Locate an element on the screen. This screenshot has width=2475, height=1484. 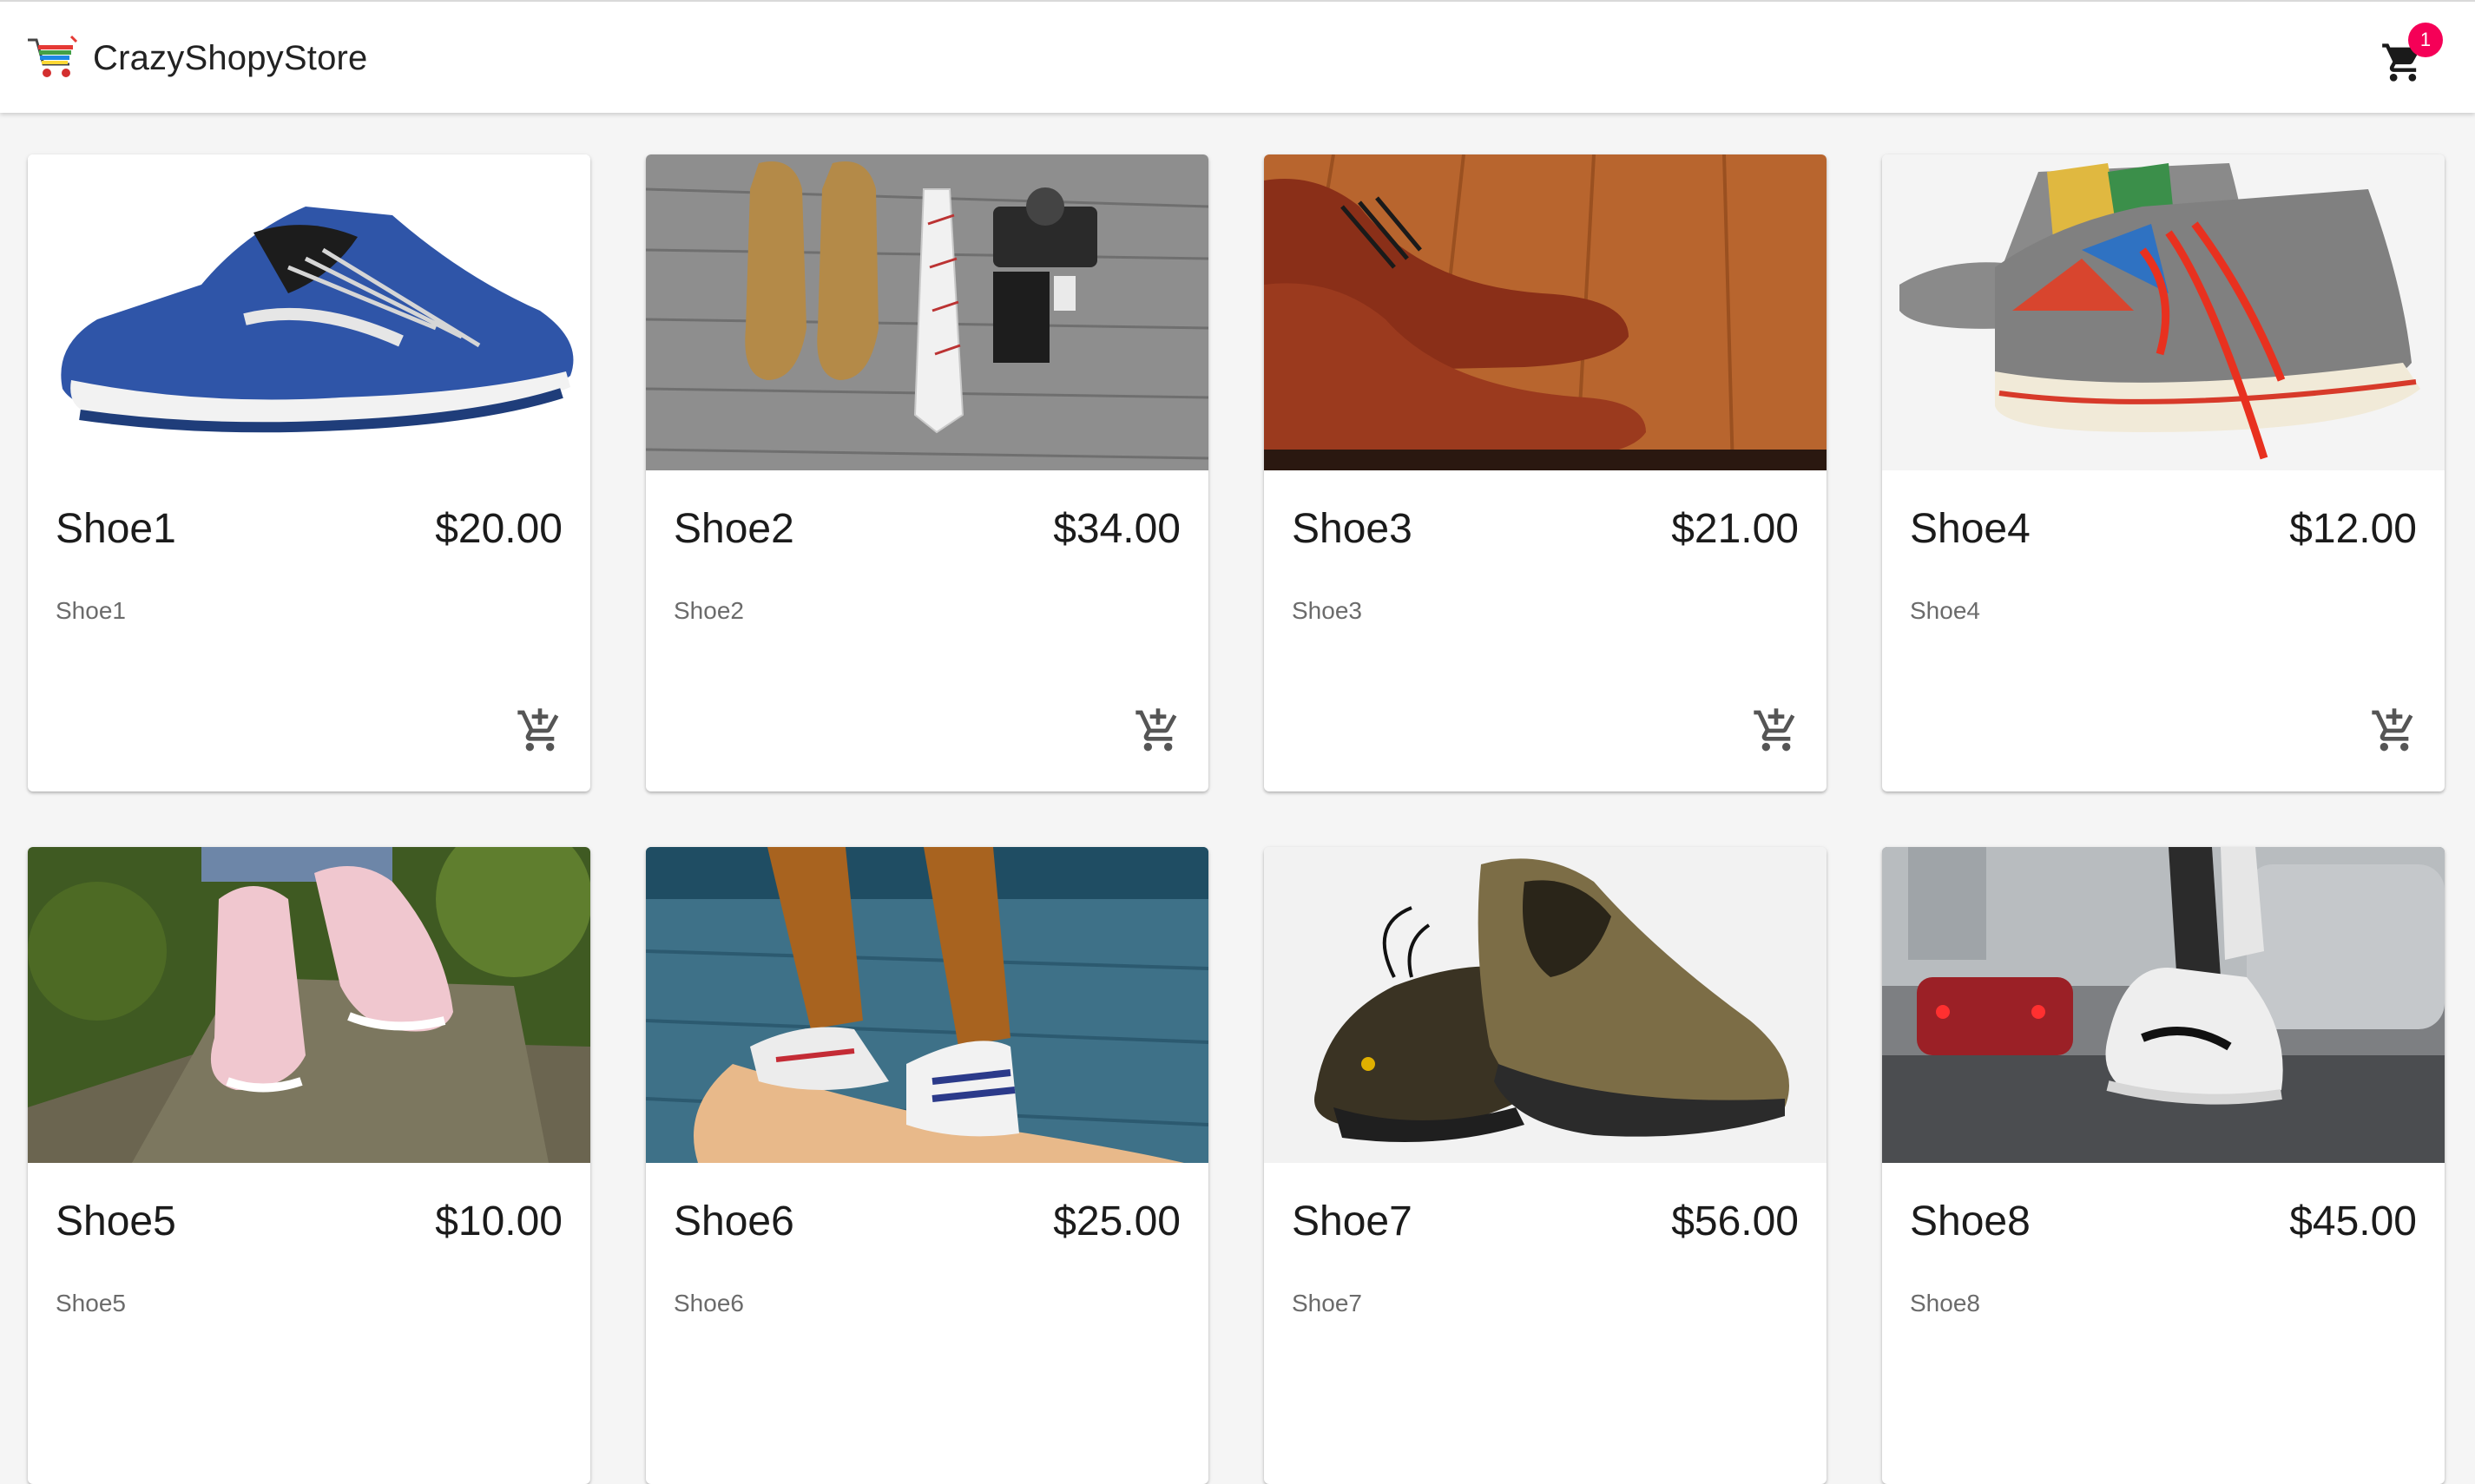
product-price: $56.00 is located at coordinates (1735, 1221).